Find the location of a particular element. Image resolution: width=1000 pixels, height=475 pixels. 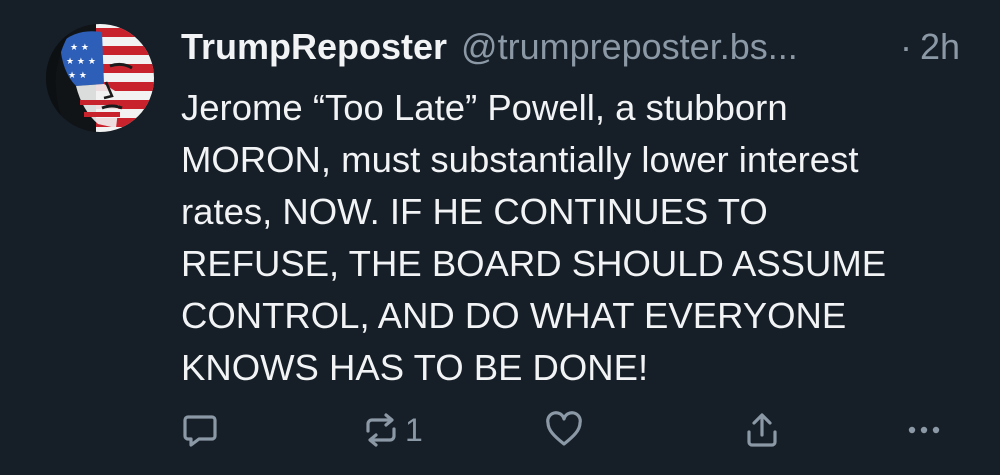

repost-count: 1 is located at coordinates (414, 429).